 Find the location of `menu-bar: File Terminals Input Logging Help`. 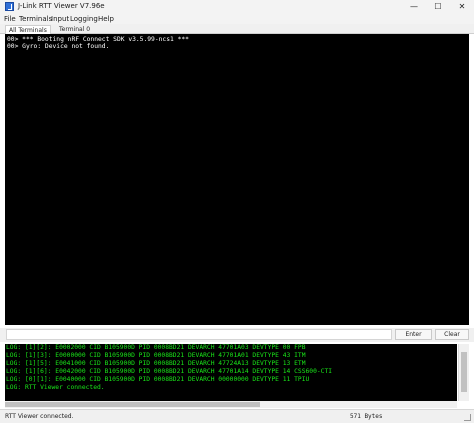

menu-bar: File Terminals Input Logging Help is located at coordinates (237, 19).